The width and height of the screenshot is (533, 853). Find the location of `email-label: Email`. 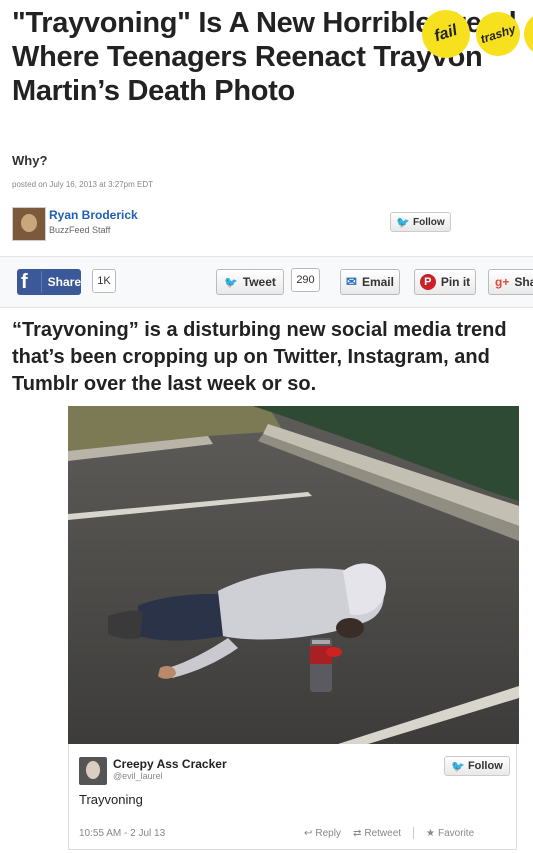

email-label: Email is located at coordinates (377, 282).